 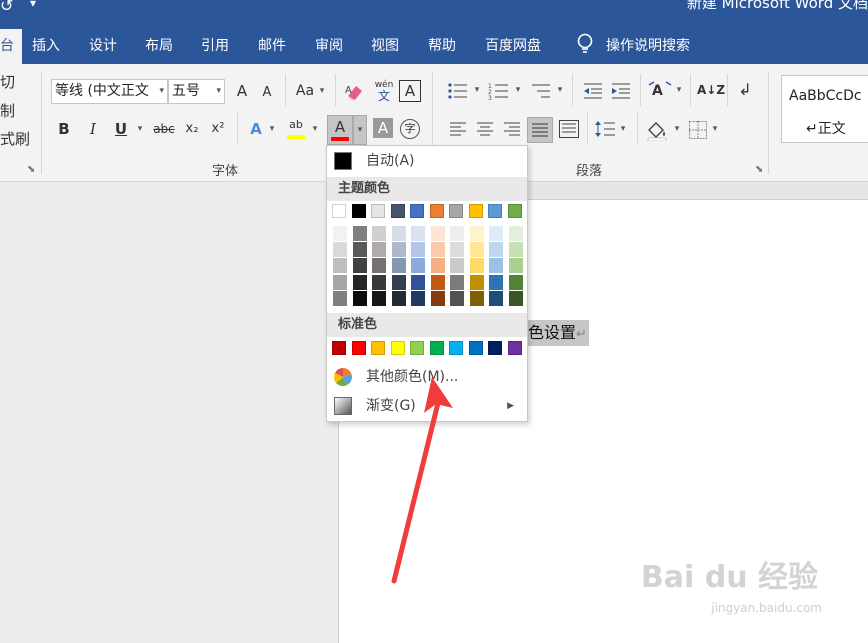 I want to click on tab-view: 视图, so click(x=385, y=45).